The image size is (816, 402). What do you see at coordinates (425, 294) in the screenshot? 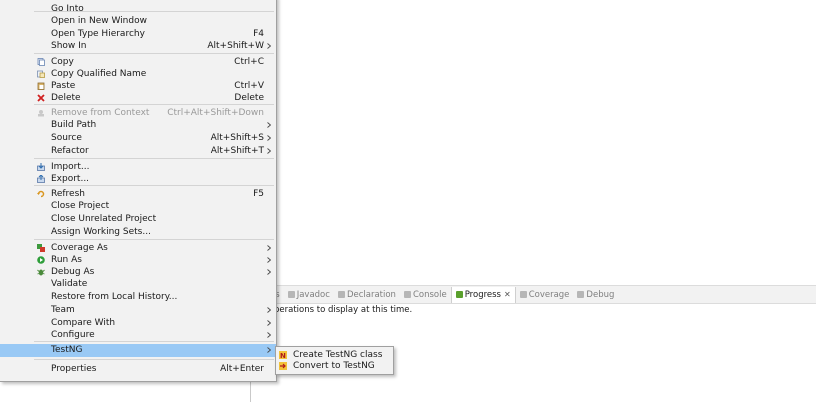
I see `tab-console: Console` at bounding box center [425, 294].